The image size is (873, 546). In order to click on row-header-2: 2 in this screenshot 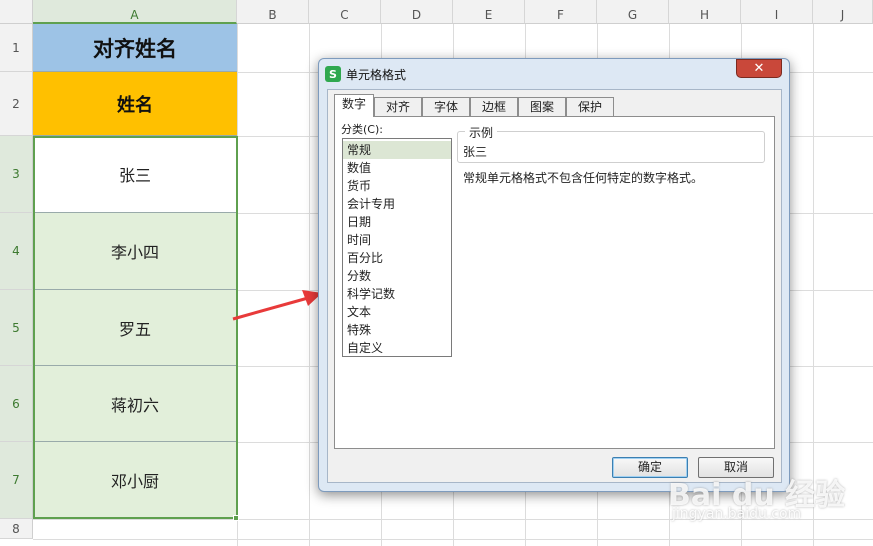, I will do `click(16, 104)`.